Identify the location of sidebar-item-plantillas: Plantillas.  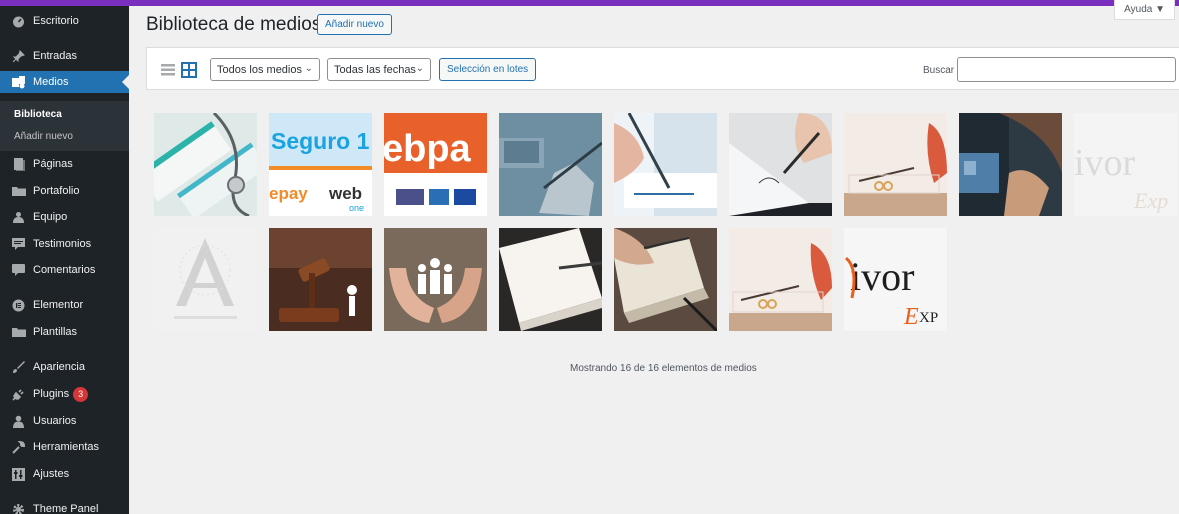
(64, 332).